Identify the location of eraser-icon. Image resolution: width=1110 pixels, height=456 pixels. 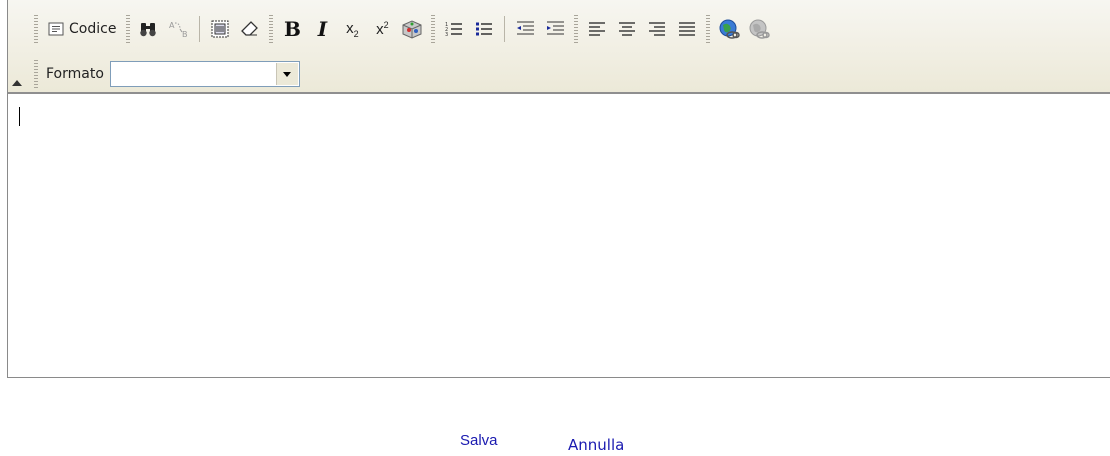
(250, 29).